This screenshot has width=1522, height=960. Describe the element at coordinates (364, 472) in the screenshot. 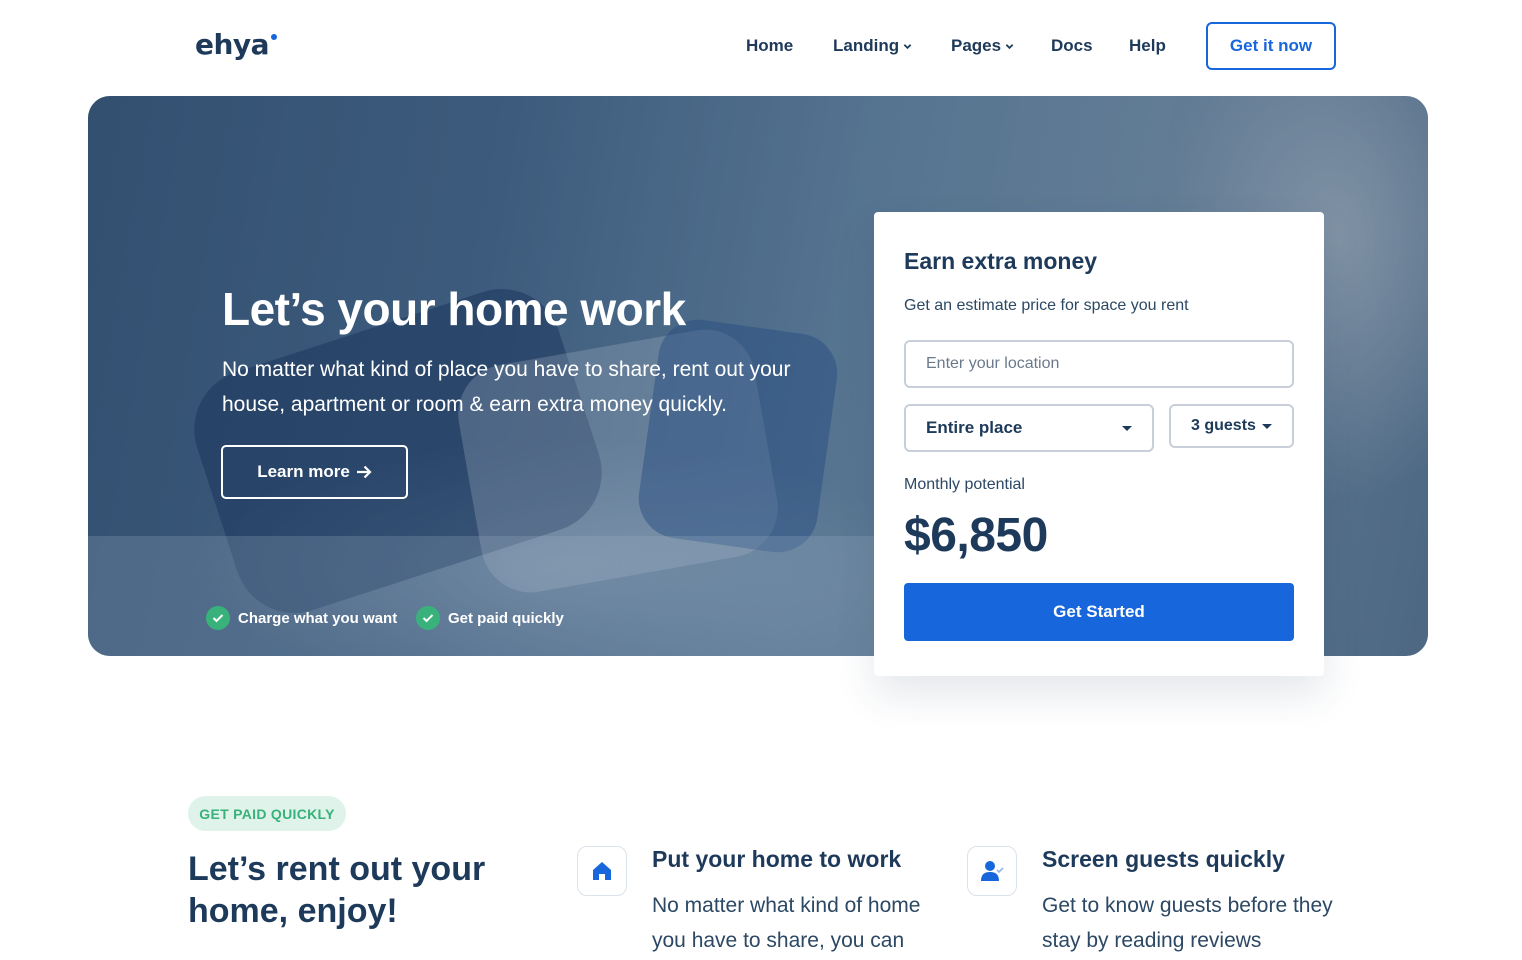

I see `arrow-right-icon` at that location.